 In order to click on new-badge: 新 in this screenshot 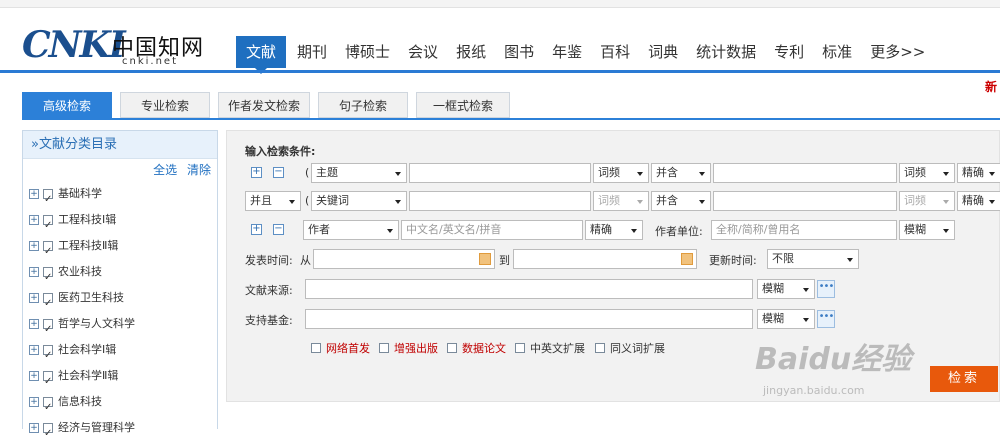, I will do `click(991, 86)`.